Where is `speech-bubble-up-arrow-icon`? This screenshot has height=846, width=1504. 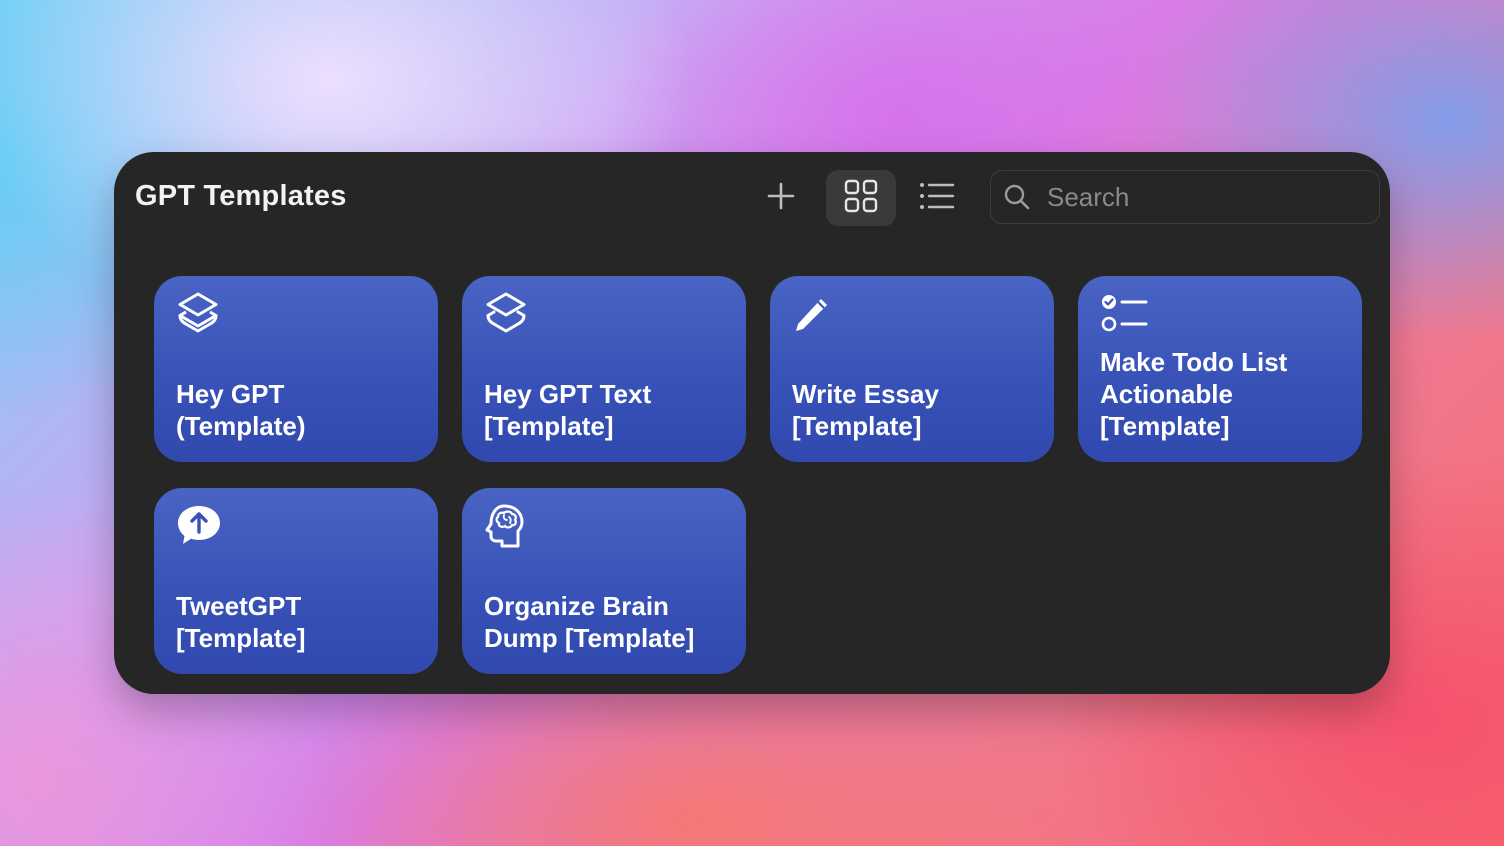 speech-bubble-up-arrow-icon is located at coordinates (200, 526).